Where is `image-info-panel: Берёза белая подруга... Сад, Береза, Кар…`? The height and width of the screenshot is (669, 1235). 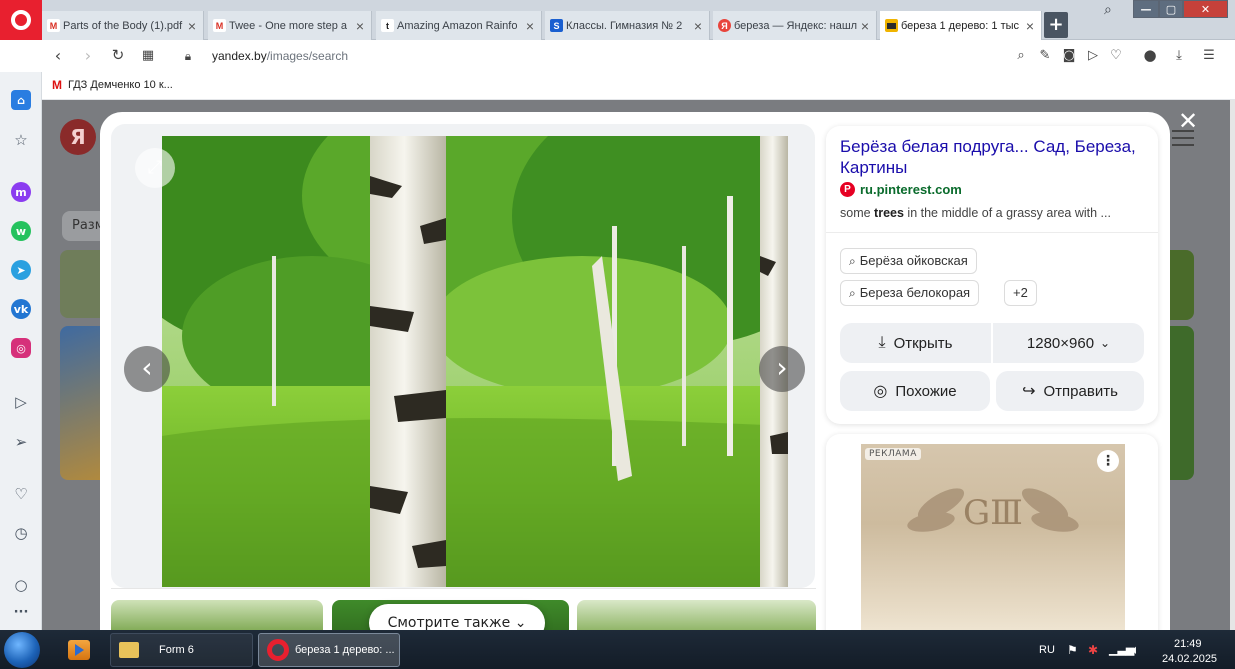 image-info-panel: Берёза белая подруга... Сад, Береза, Кар… is located at coordinates (992, 275).